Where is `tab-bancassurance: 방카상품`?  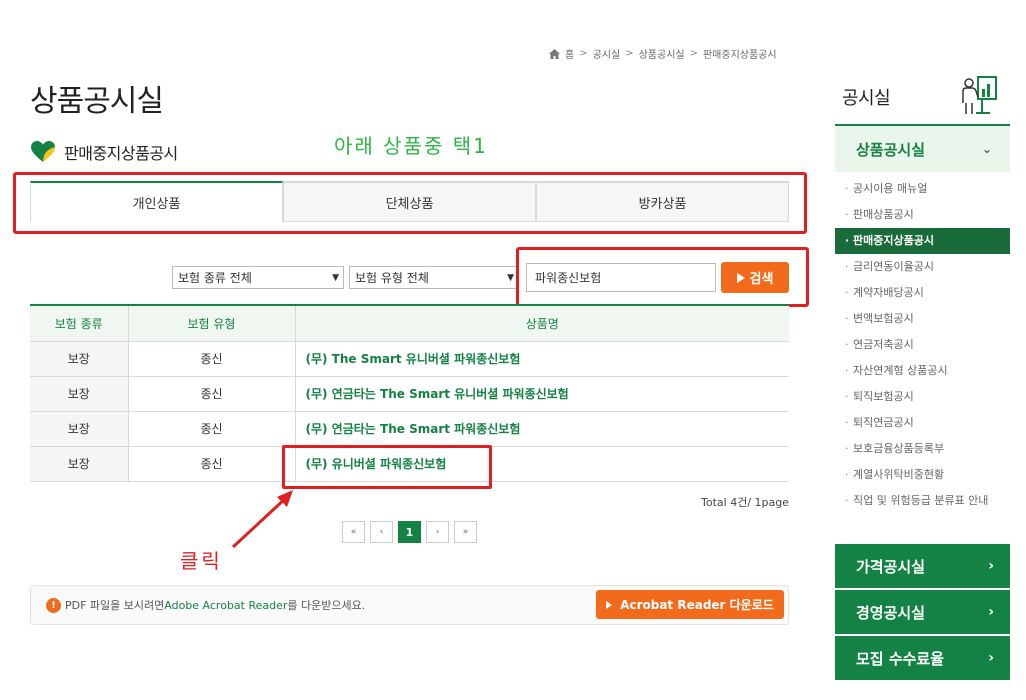 tab-bancassurance: 방카상품 is located at coordinates (662, 201).